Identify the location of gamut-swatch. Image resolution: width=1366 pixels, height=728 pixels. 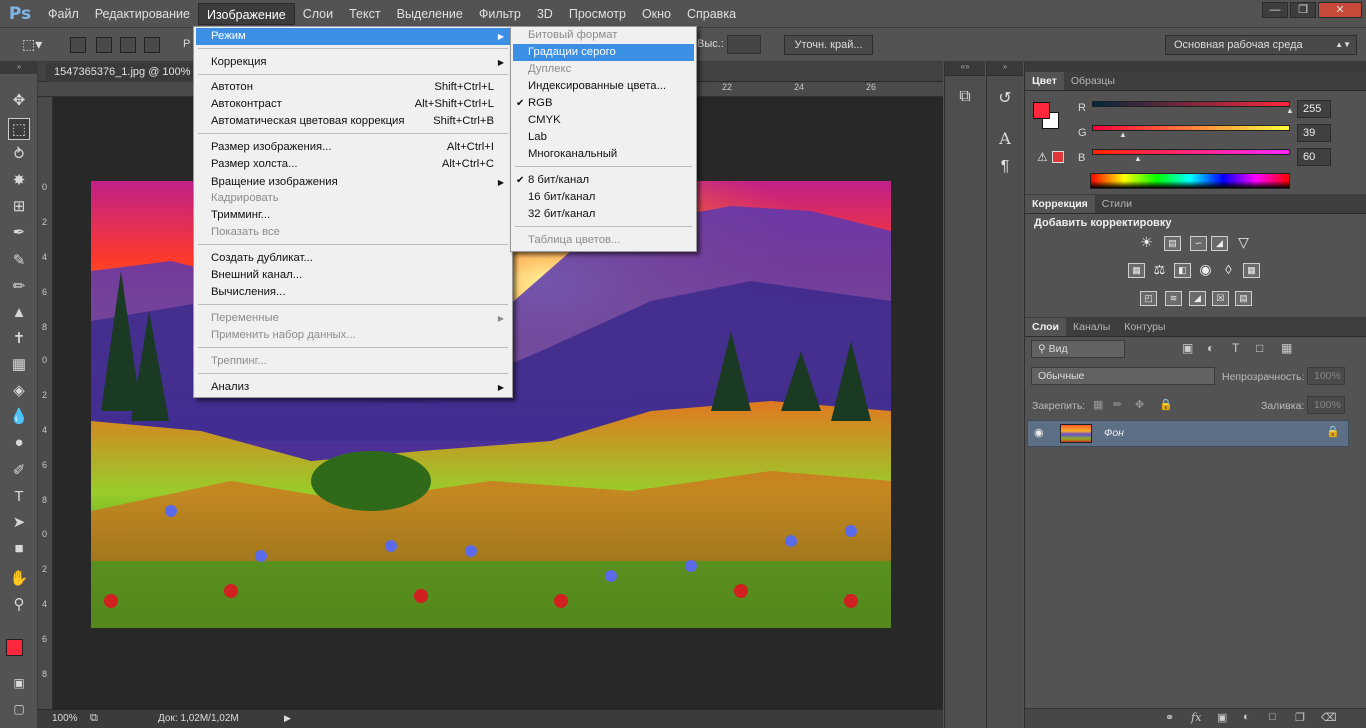
(1058, 157).